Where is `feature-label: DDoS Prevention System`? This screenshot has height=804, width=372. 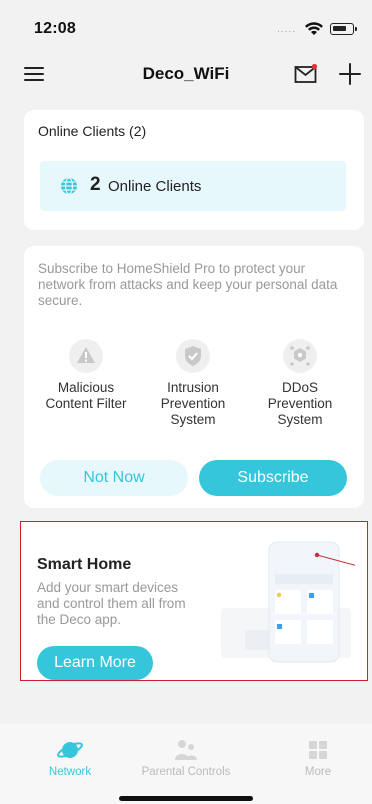 feature-label: DDoS Prevention System is located at coordinates (300, 403).